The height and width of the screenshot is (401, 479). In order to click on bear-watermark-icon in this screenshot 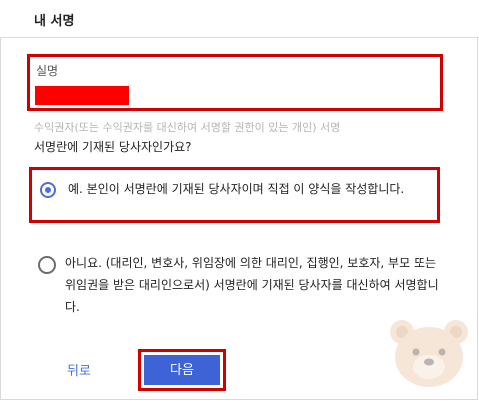, I will do `click(429, 353)`.